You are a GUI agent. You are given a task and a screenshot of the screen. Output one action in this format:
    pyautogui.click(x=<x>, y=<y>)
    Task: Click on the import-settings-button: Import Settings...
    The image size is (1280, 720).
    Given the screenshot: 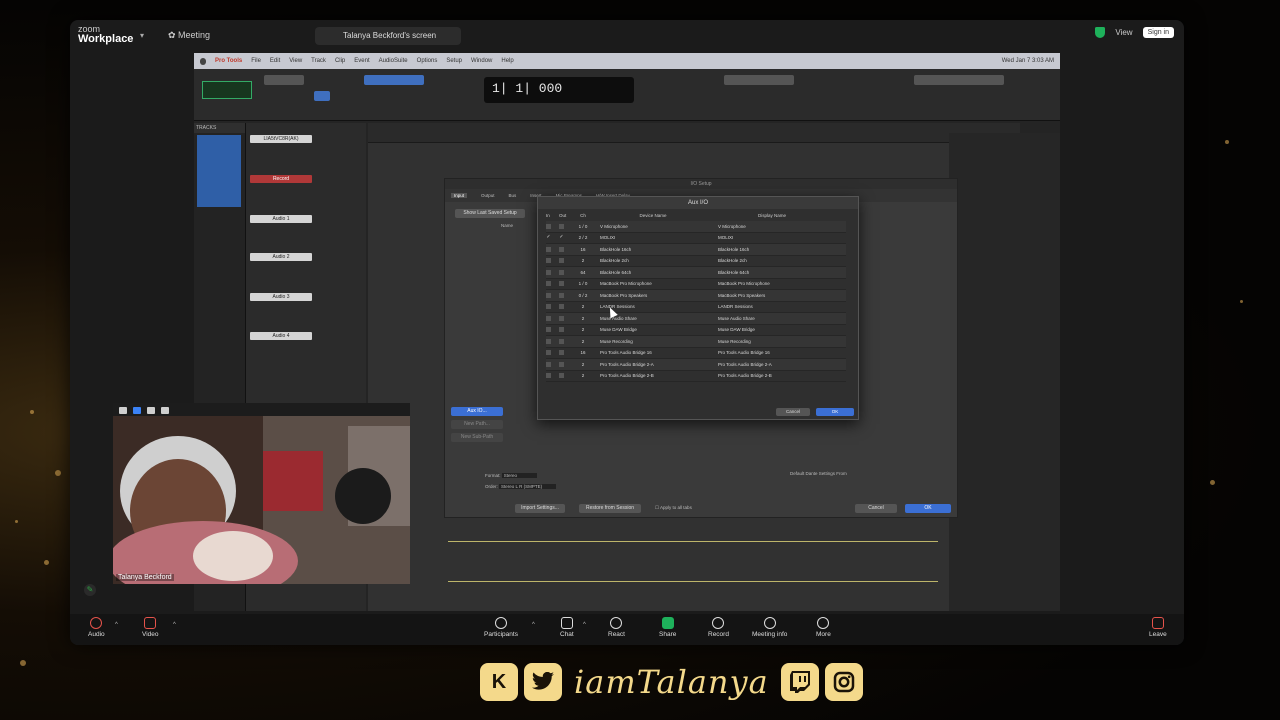 What is the action you would take?
    pyautogui.click(x=540, y=508)
    